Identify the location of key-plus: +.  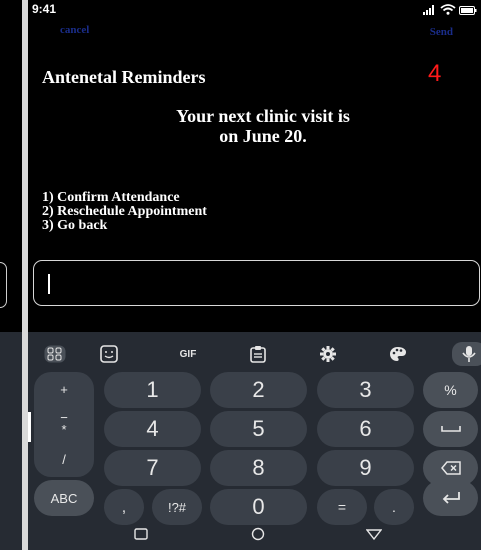
(64, 389).